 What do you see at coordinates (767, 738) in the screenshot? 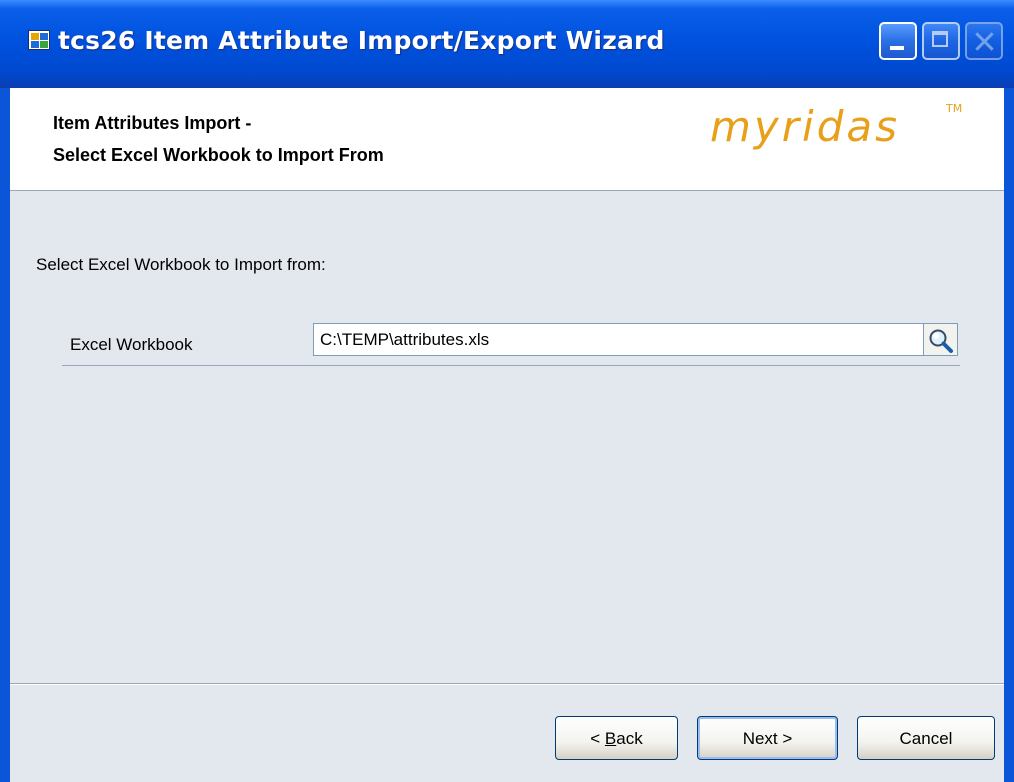
I see `next-button: Next >` at bounding box center [767, 738].